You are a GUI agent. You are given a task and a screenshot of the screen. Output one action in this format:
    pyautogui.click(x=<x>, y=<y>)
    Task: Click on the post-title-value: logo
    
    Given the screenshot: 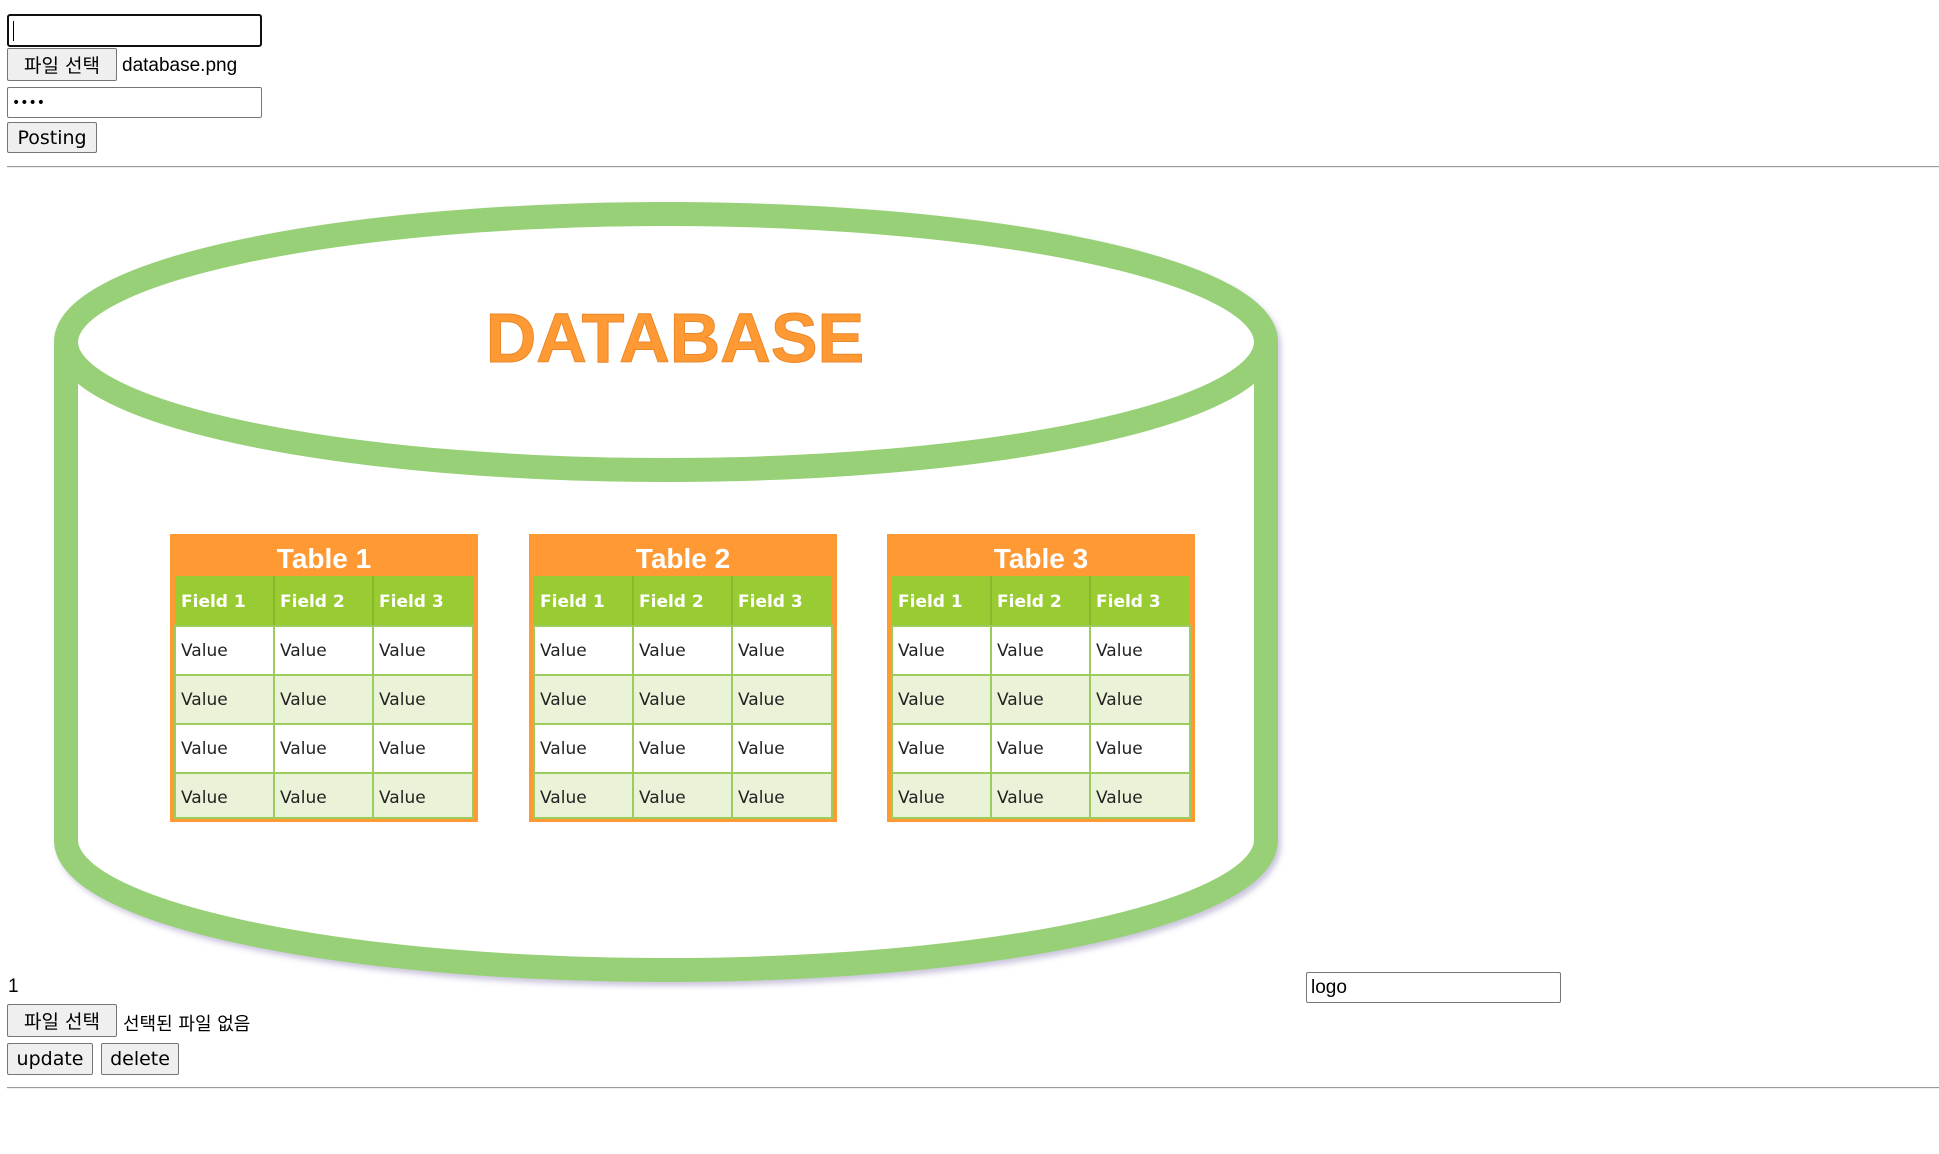 What is the action you would take?
    pyautogui.click(x=1329, y=987)
    